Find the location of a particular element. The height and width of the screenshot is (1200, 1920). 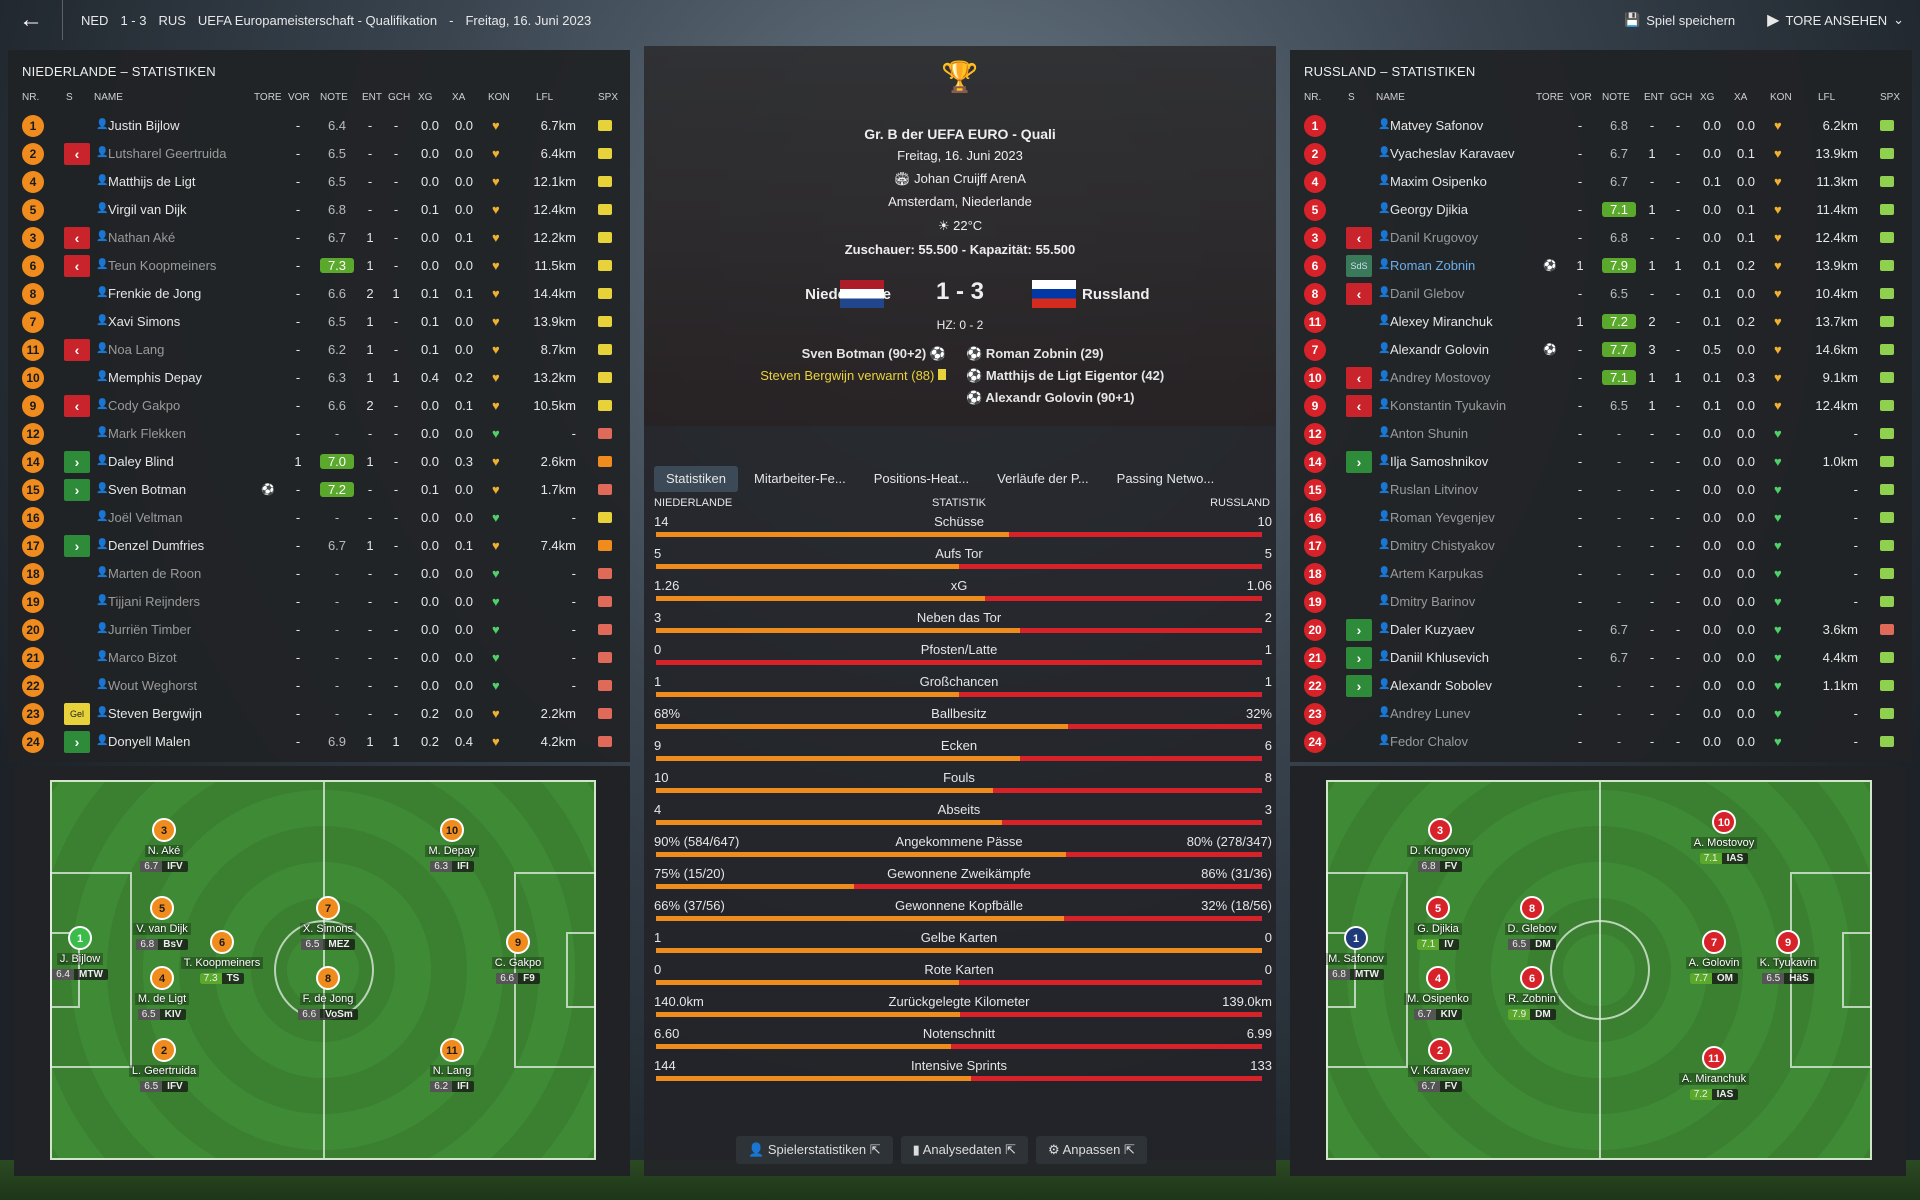

player-name: Wout Weghorst is located at coordinates (152, 685).